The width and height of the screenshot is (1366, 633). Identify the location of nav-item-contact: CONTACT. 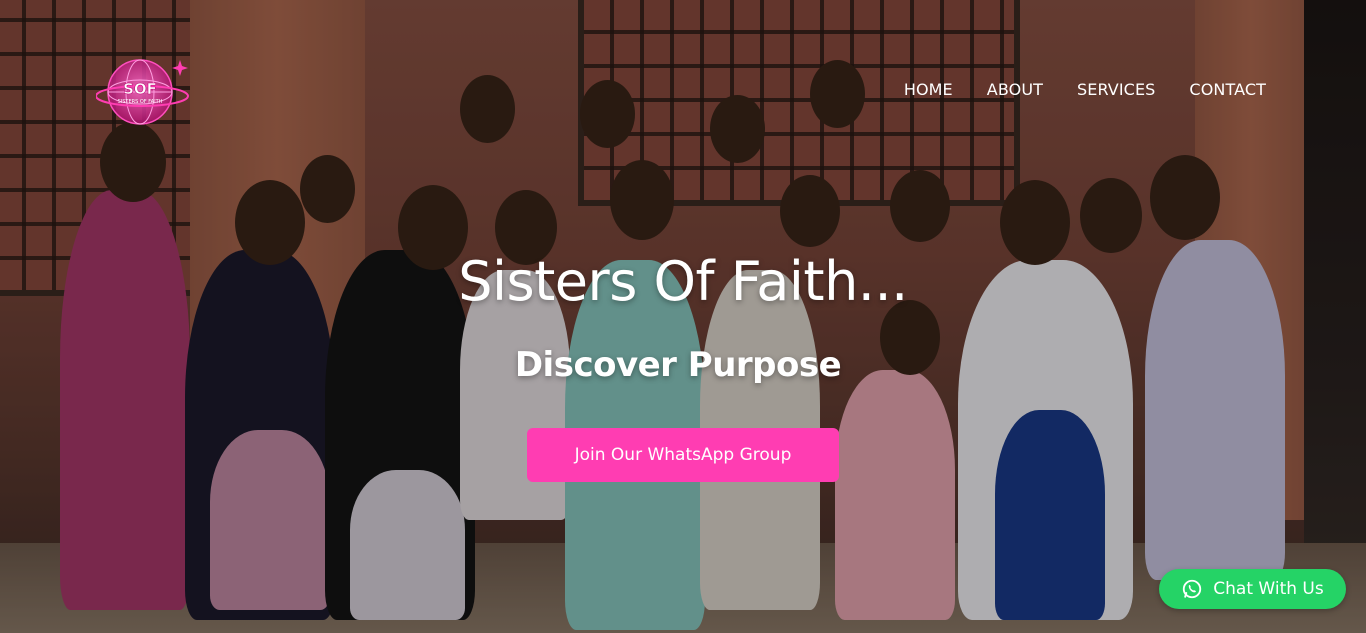
(1227, 89).